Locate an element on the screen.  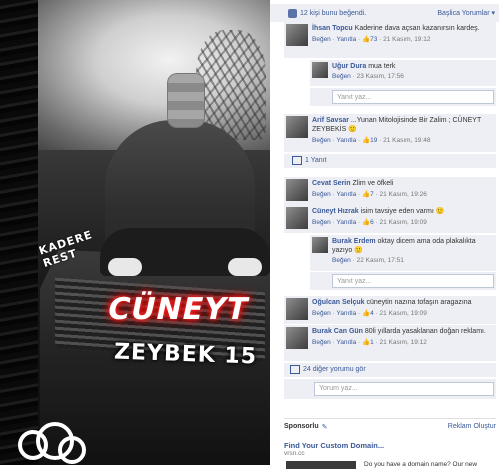
ad-image is located at coordinates (321, 465).